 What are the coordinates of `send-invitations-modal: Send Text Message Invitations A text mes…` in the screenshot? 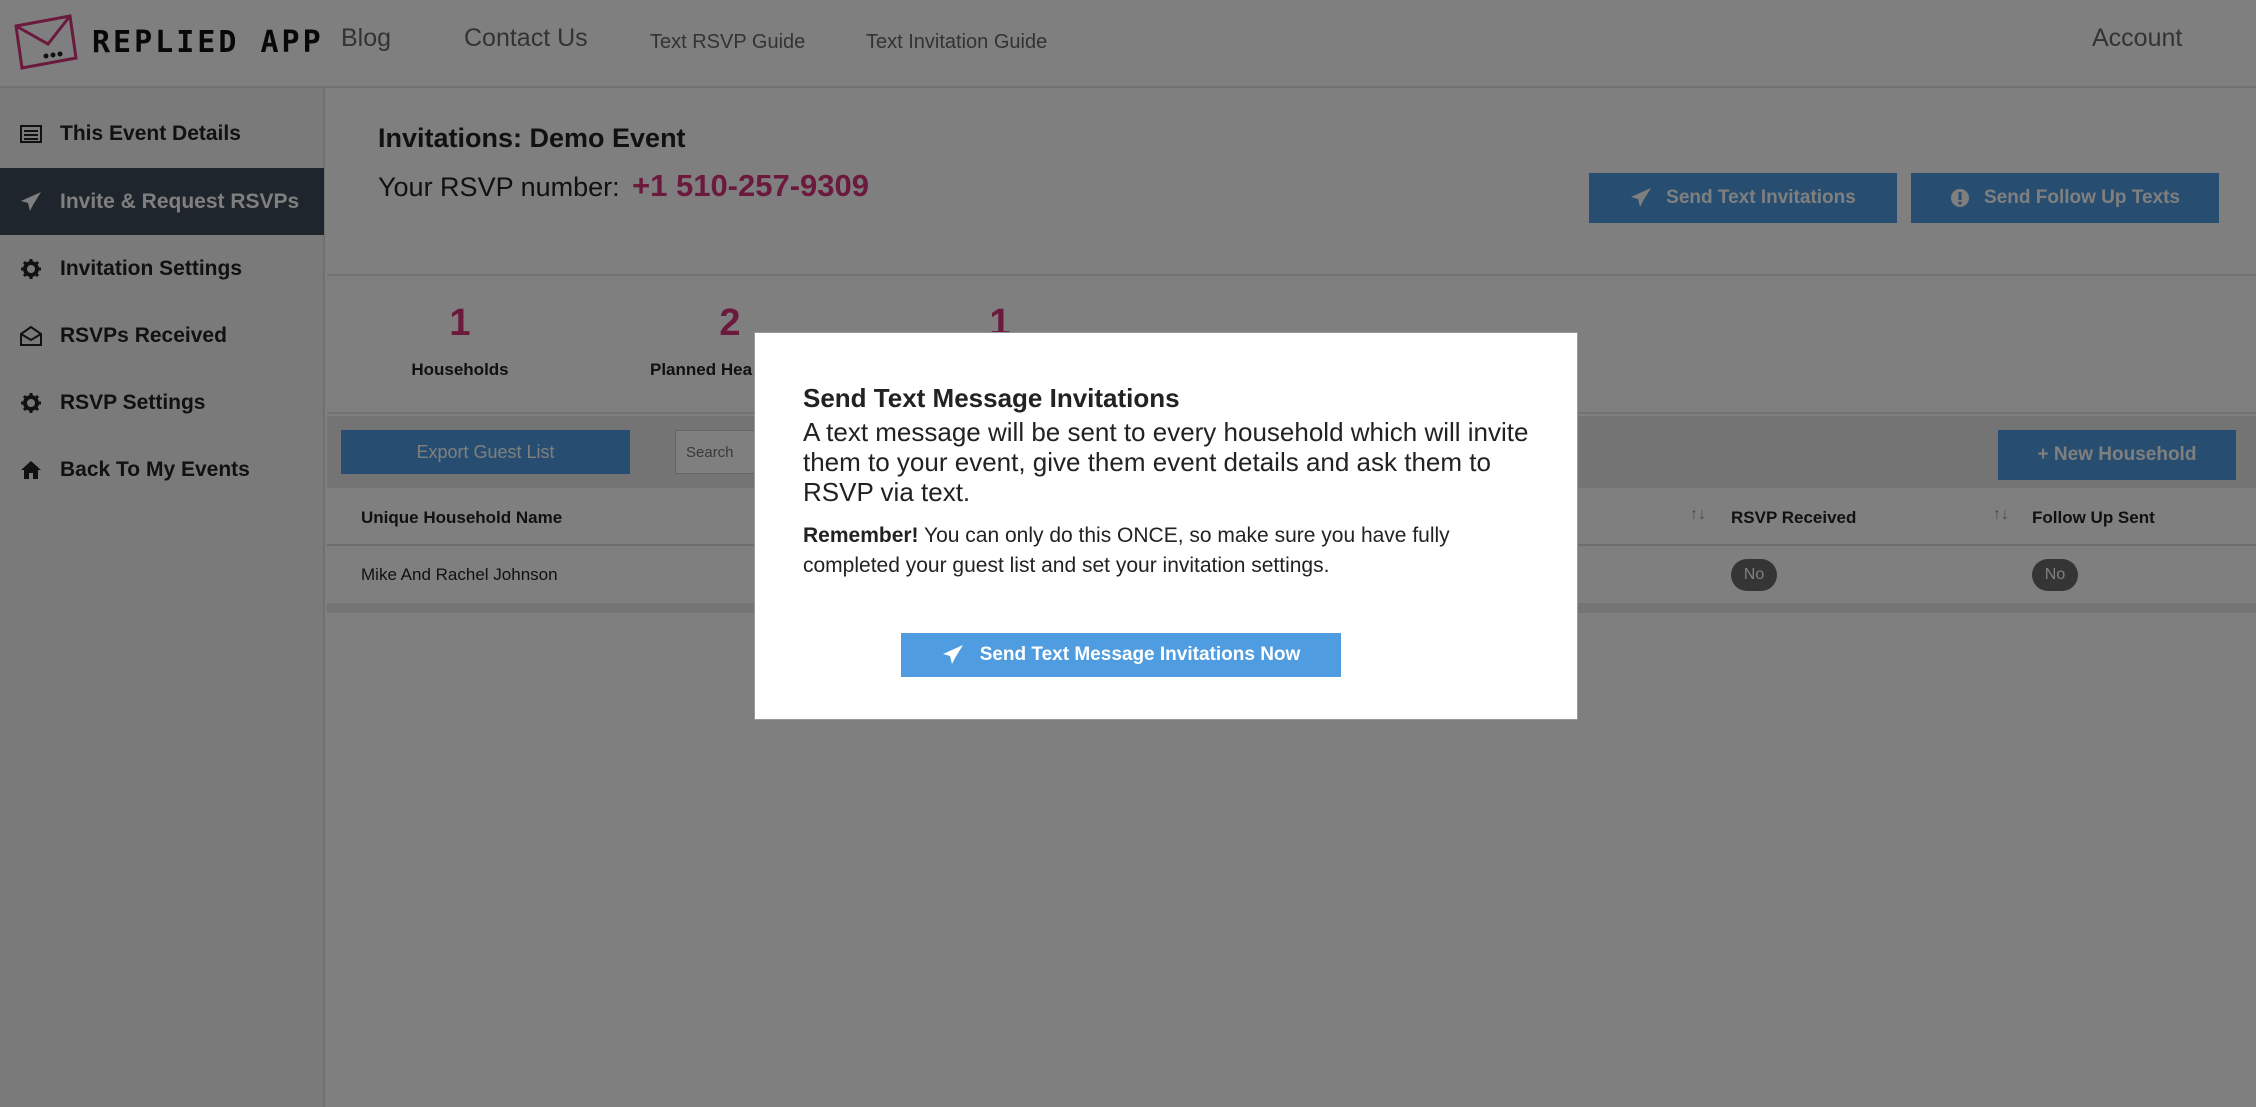 It's located at (1166, 526).